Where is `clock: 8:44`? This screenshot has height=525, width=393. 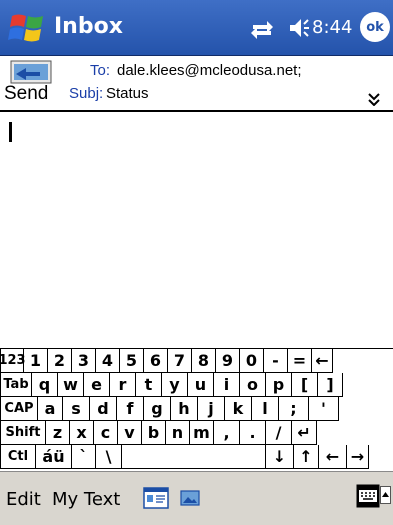 clock: 8:44 is located at coordinates (332, 27).